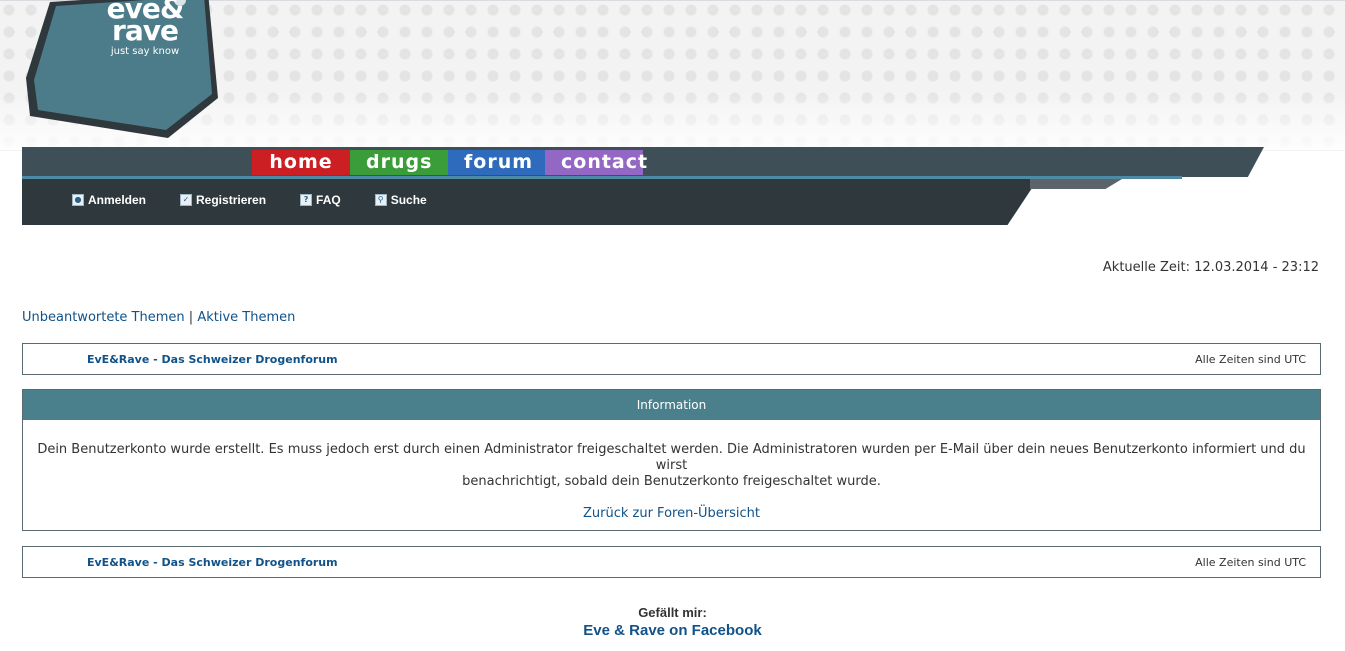 This screenshot has height=651, width=1345. What do you see at coordinates (306, 200) in the screenshot?
I see `faq-icon: ?` at bounding box center [306, 200].